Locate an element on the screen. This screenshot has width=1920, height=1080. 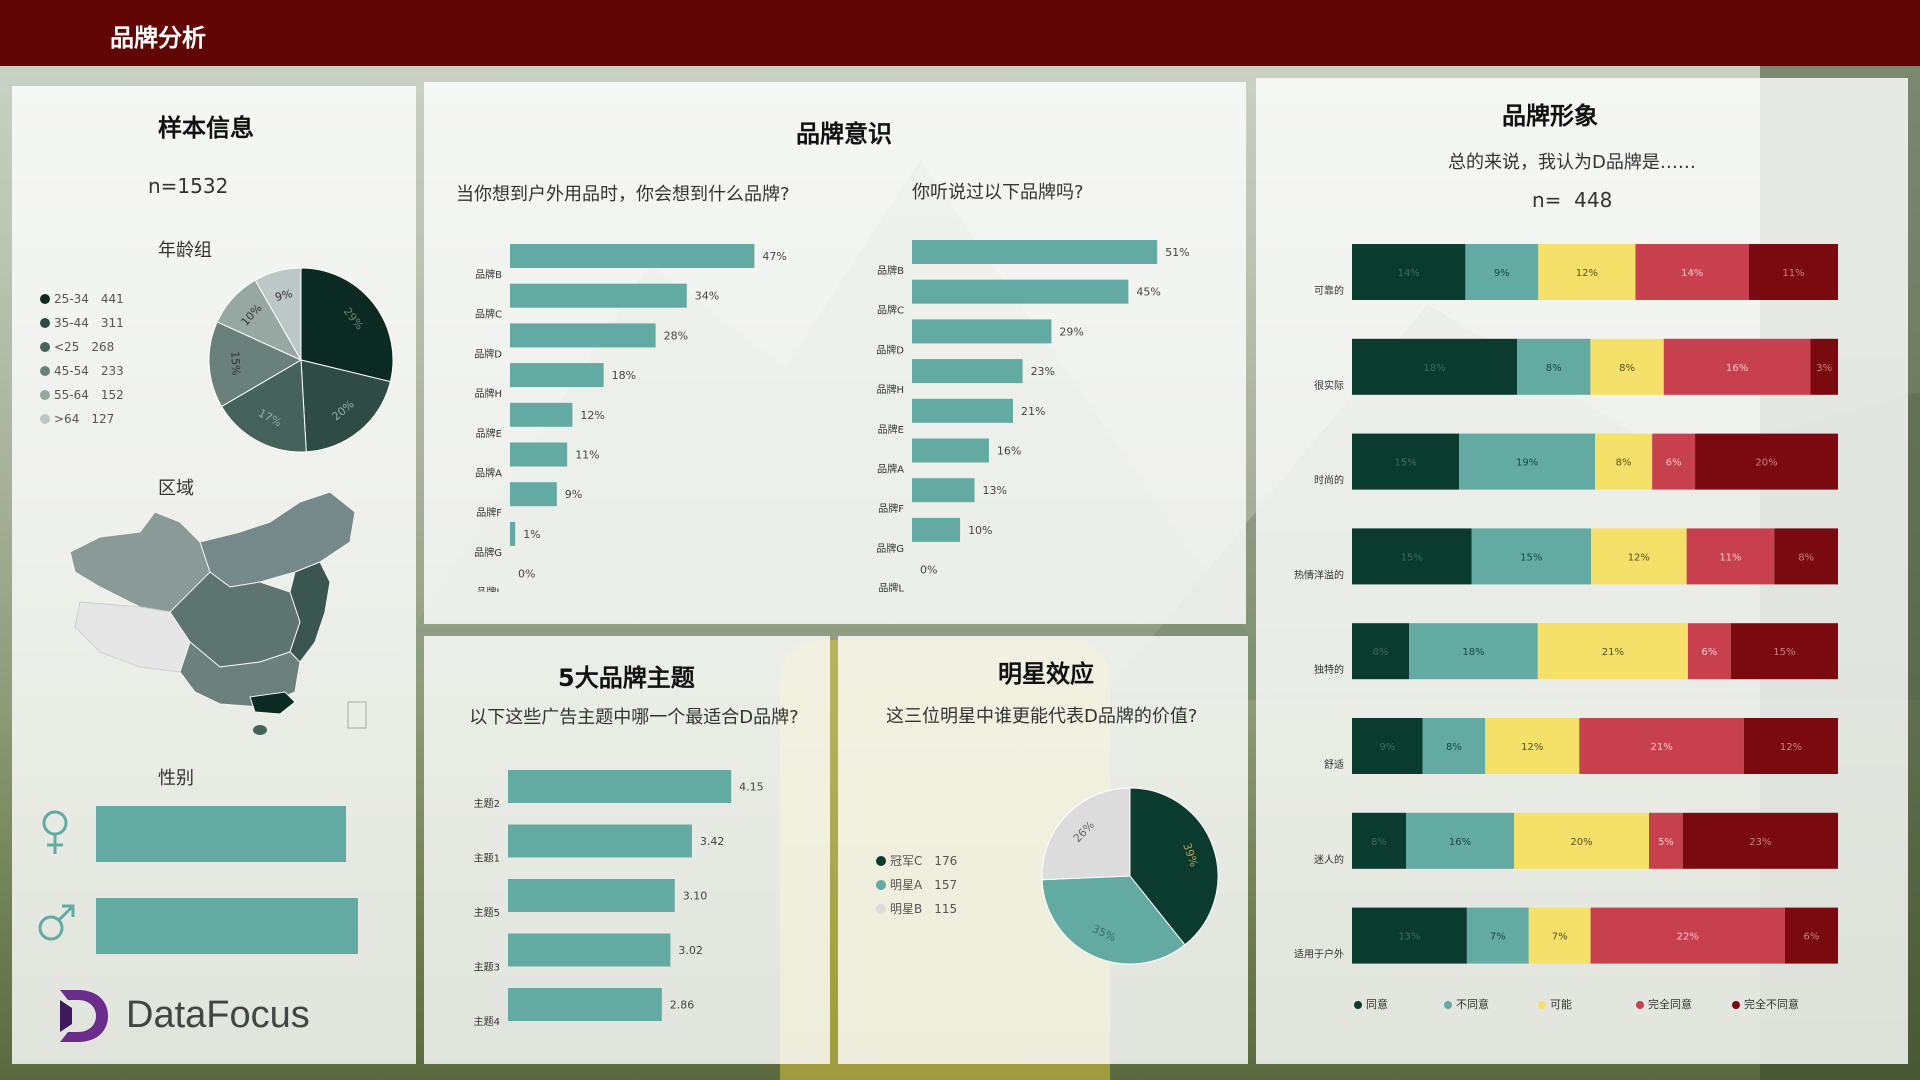
stack-category-label: 适用于户外 is located at coordinates (1319, 954).